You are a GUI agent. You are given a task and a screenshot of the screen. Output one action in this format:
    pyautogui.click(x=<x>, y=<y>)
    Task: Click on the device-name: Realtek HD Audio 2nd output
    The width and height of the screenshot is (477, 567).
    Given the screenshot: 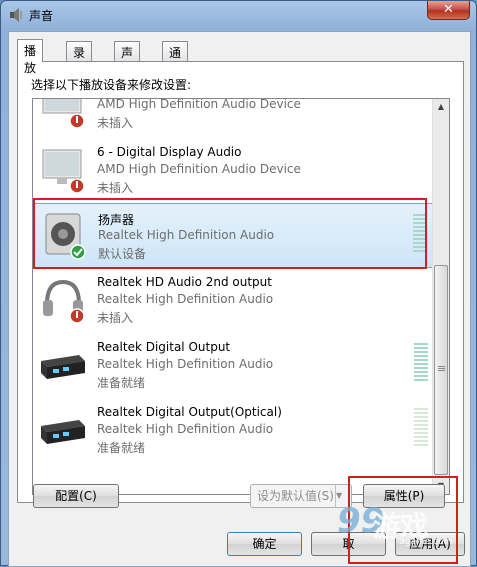 What is the action you would take?
    pyautogui.click(x=184, y=282)
    